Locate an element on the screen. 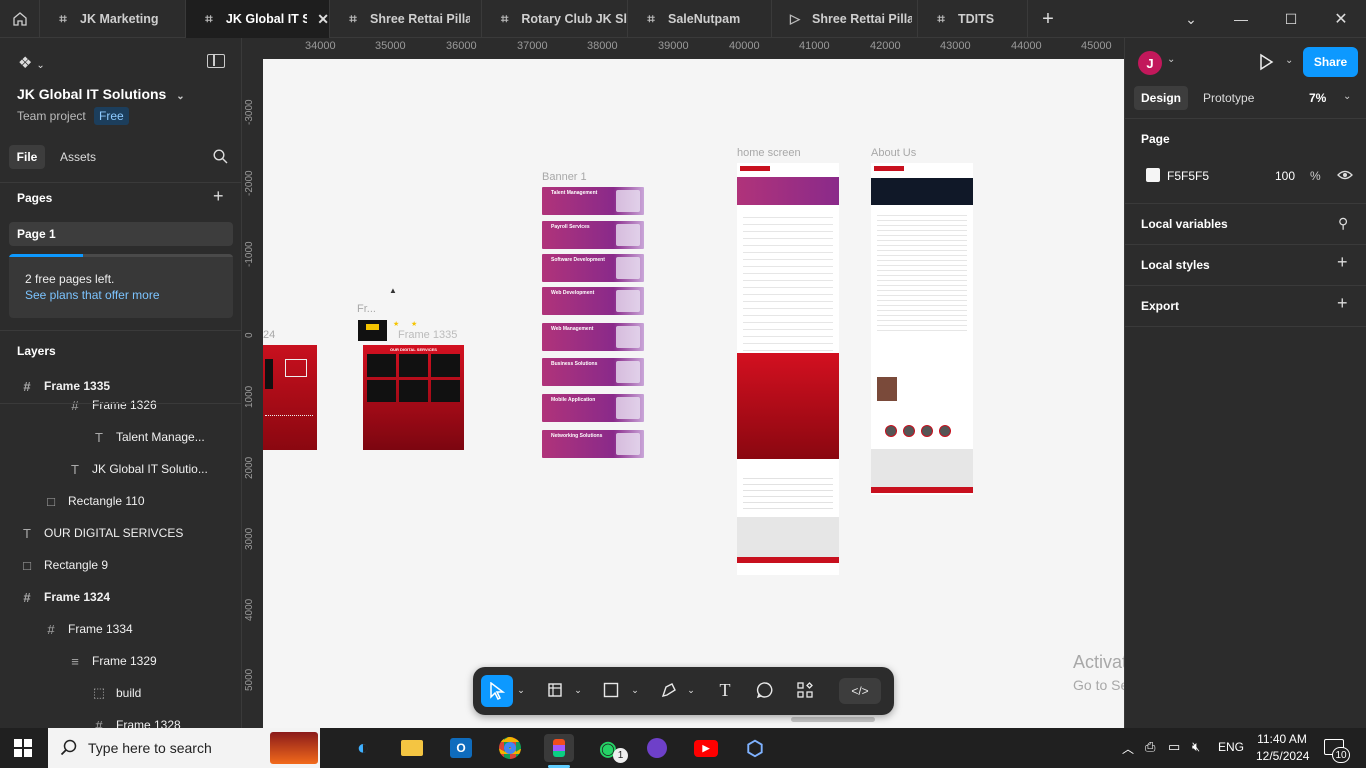 This screenshot has width=1366, height=768. language-indicator: ENG is located at coordinates (1231, 747).